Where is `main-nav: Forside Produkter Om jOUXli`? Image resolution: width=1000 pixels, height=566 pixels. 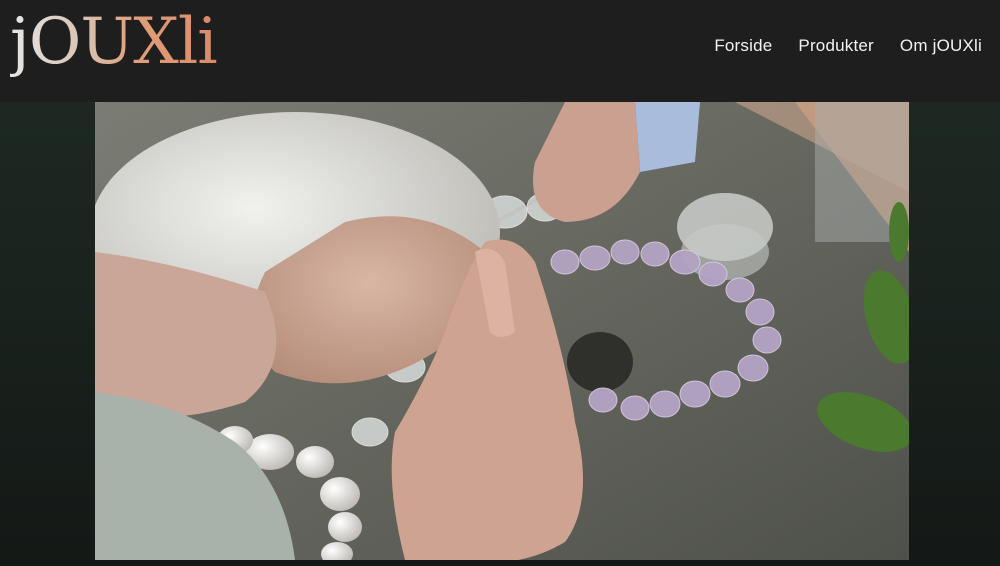
main-nav: Forside Produkter Om jOUXli is located at coordinates (848, 46).